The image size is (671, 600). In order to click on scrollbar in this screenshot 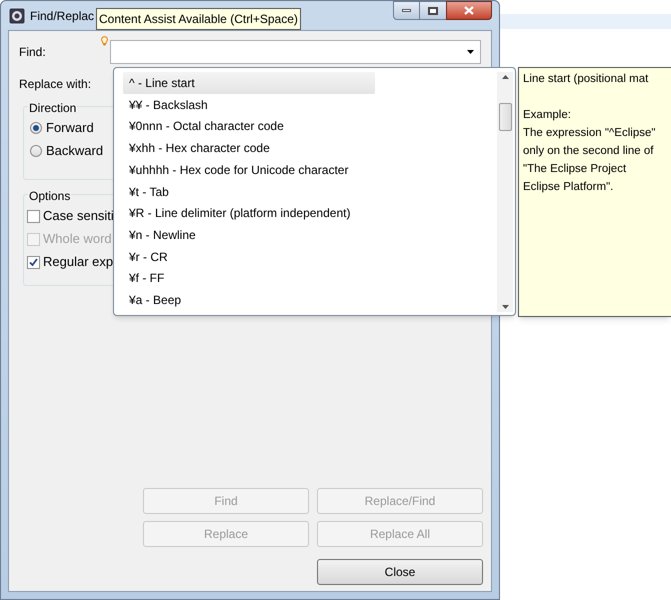, I will do `click(505, 192)`.